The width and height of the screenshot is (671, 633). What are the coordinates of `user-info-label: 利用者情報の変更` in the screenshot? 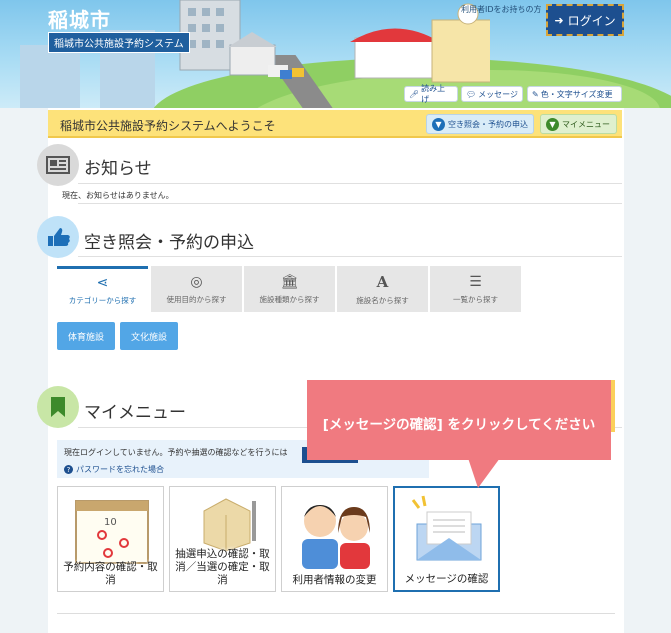 It's located at (334, 580).